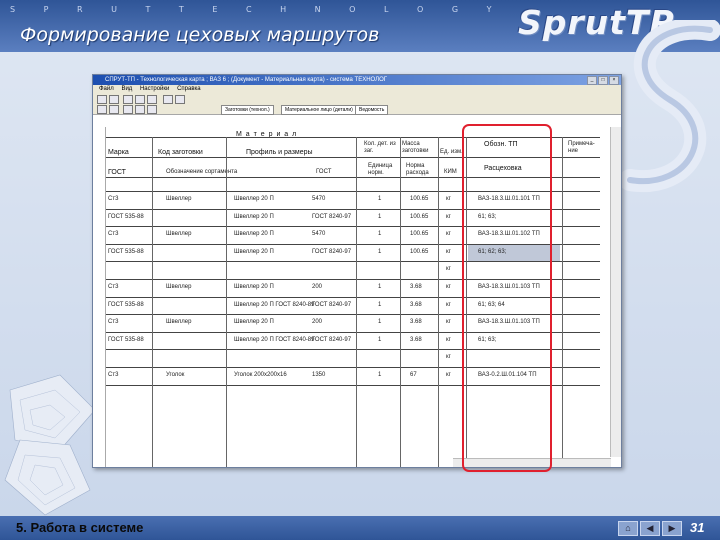 The height and width of the screenshot is (540, 720). Describe the element at coordinates (247, 110) in the screenshot. I see `tab-blanks: Заготовки (технол.)` at that location.